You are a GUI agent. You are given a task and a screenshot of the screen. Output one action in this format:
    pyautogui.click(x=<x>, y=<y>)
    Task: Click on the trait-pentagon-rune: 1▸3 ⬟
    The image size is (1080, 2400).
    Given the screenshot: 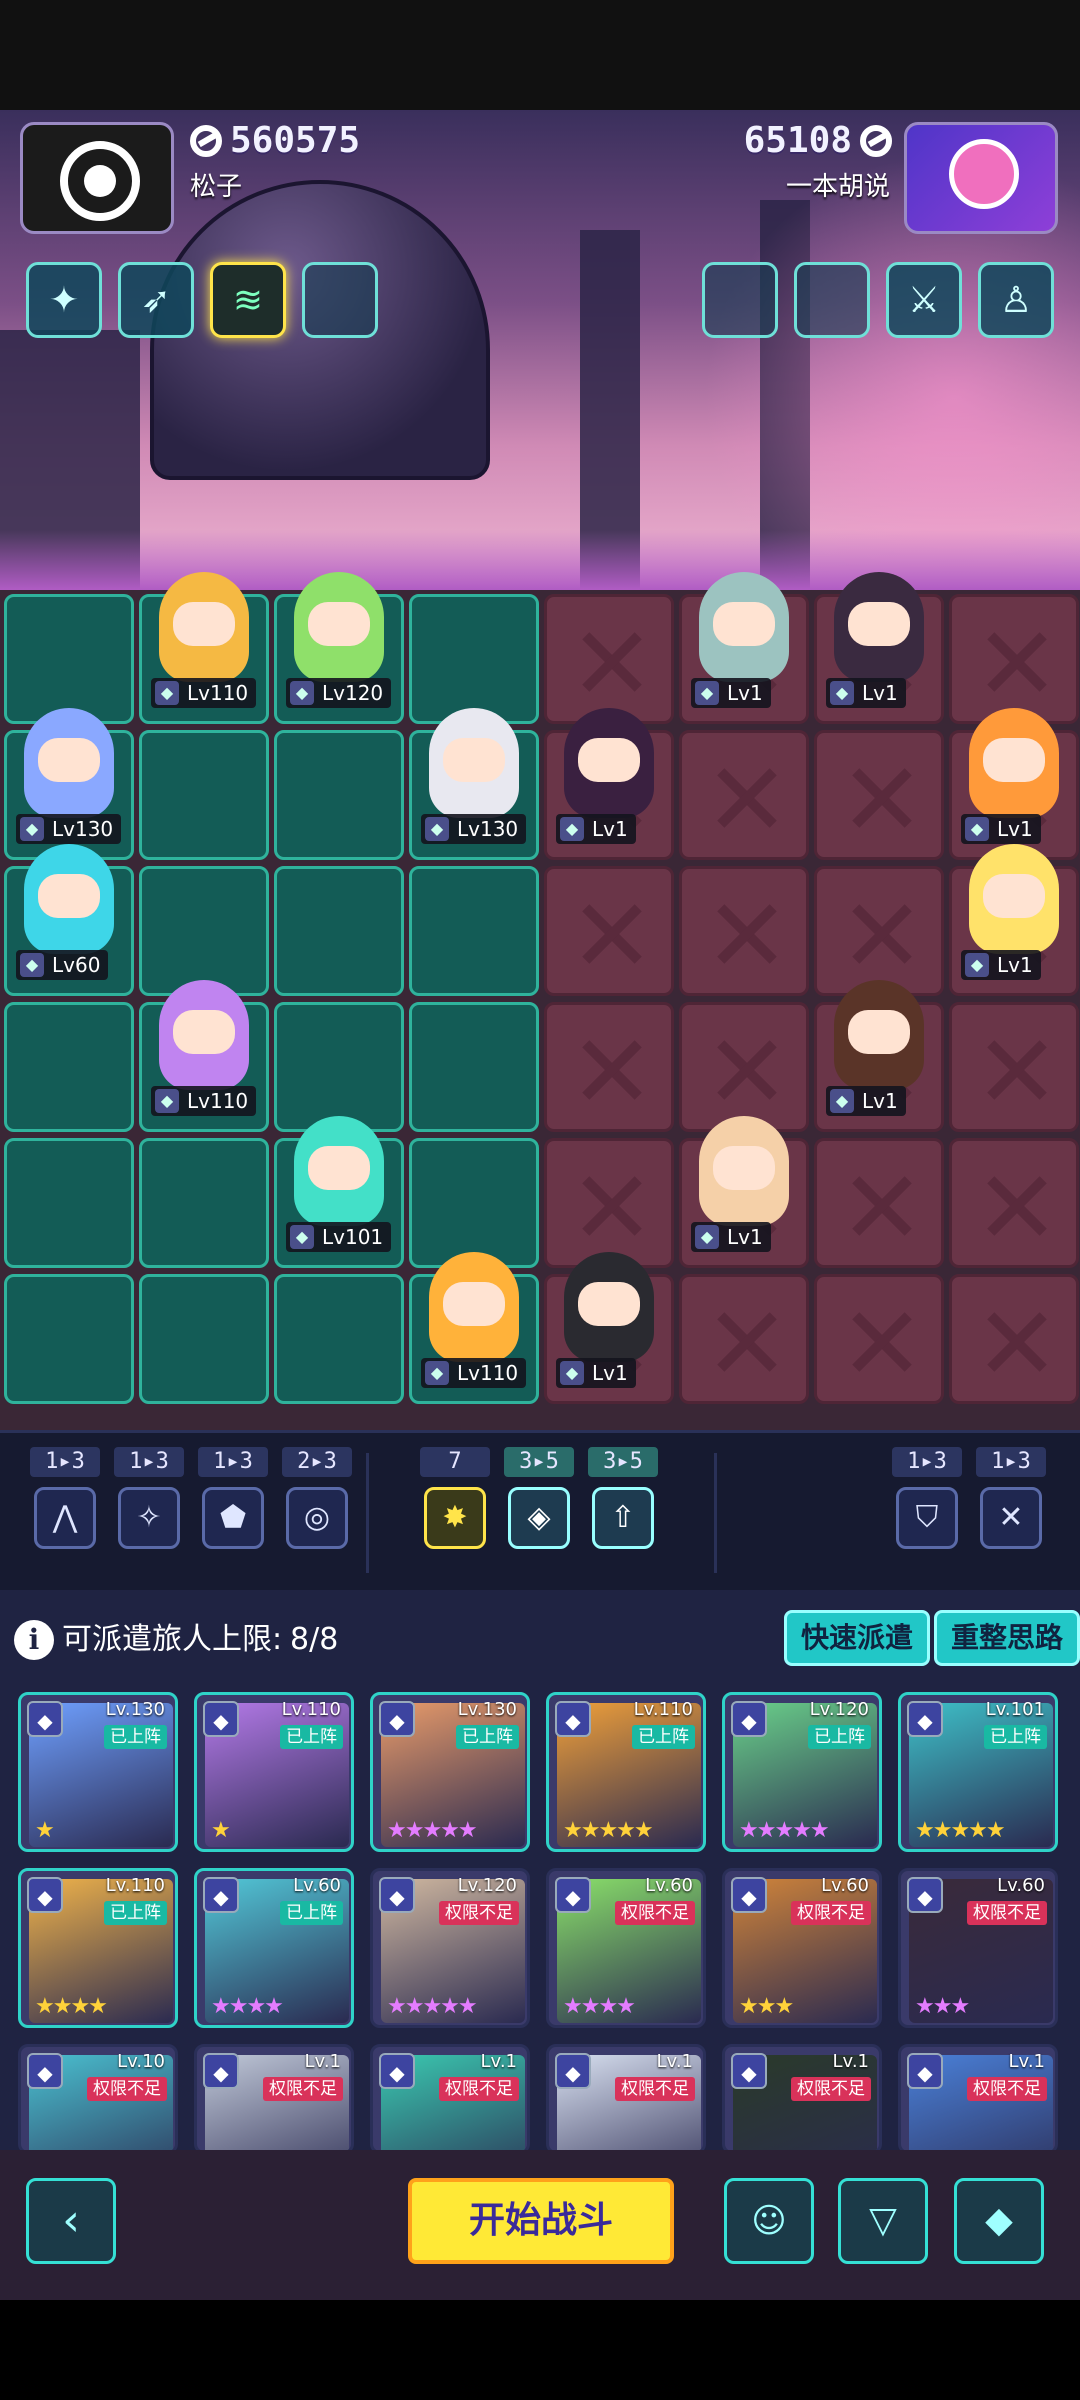 What is the action you would take?
    pyautogui.click(x=233, y=1498)
    